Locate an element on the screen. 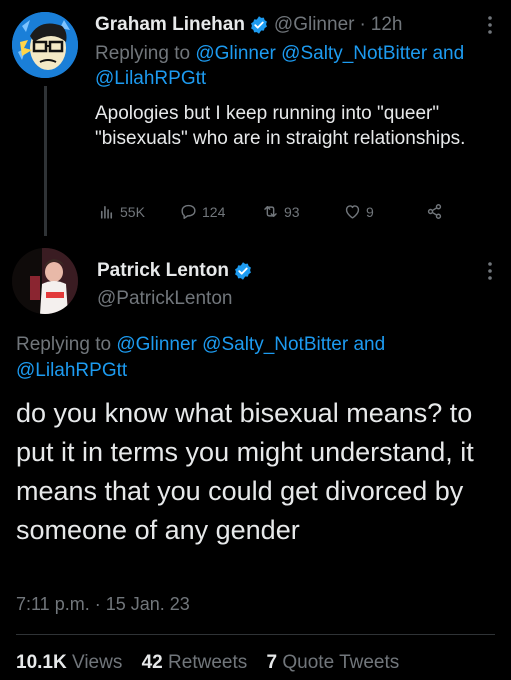  tweet-1-header: Graham Linehan @Glinner · 12h is located at coordinates (293, 25).